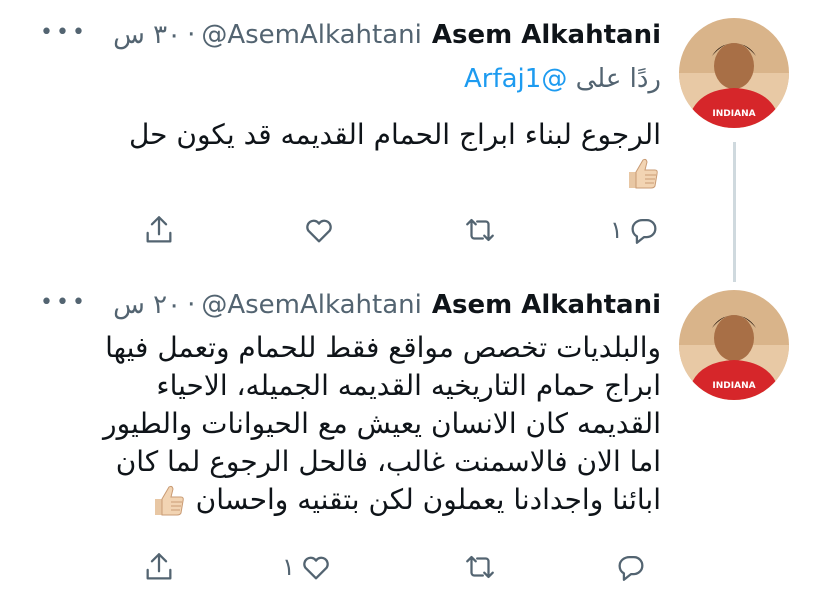  What do you see at coordinates (288, 567) in the screenshot?
I see `like-count: ١` at bounding box center [288, 567].